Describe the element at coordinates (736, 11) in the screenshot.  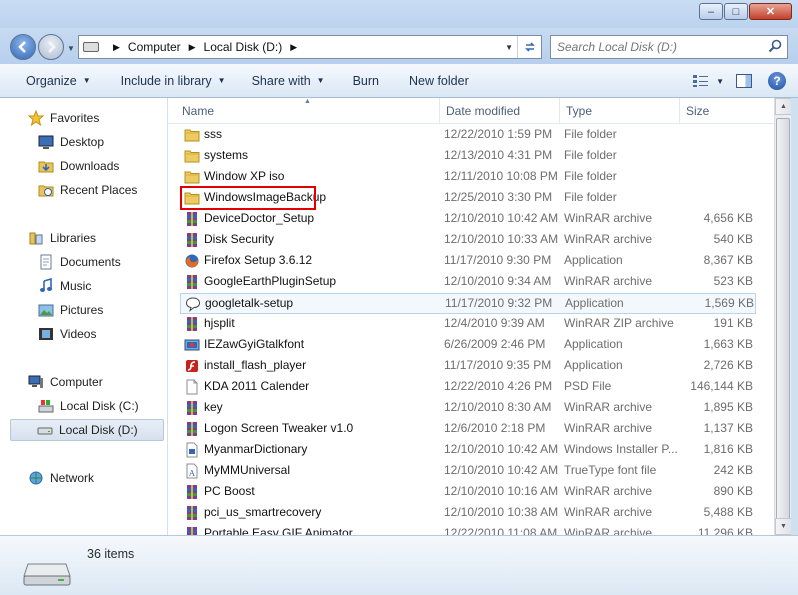
I see `maximize-button: □` at that location.